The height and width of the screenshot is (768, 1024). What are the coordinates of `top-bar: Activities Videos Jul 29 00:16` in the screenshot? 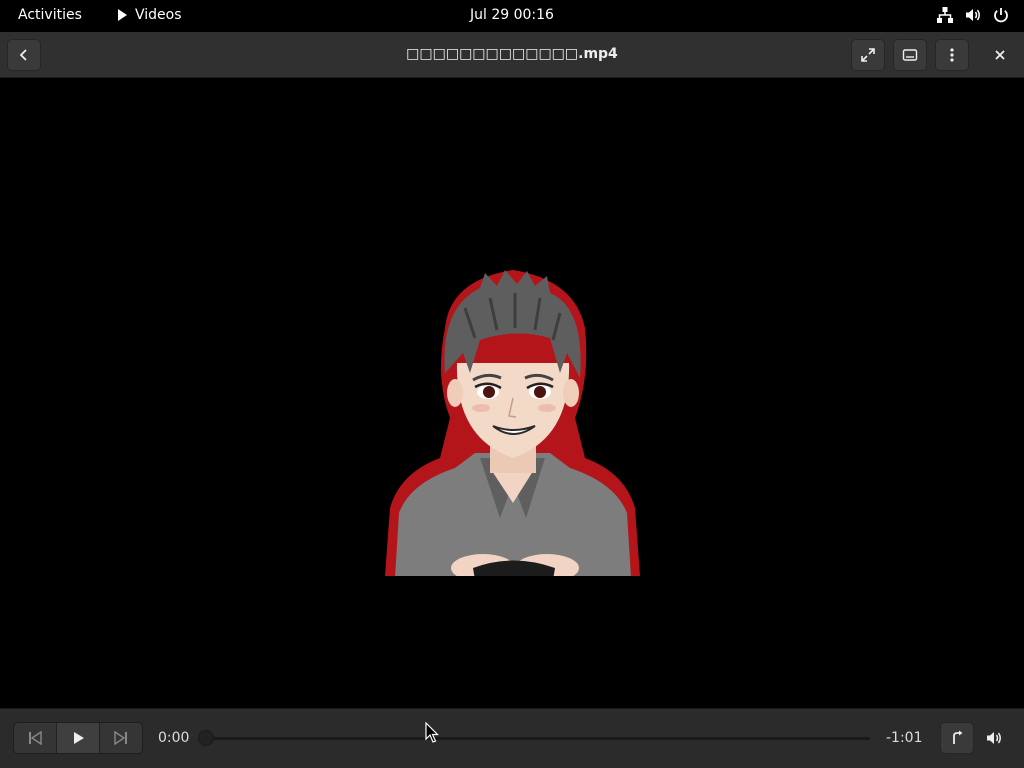 It's located at (512, 16).